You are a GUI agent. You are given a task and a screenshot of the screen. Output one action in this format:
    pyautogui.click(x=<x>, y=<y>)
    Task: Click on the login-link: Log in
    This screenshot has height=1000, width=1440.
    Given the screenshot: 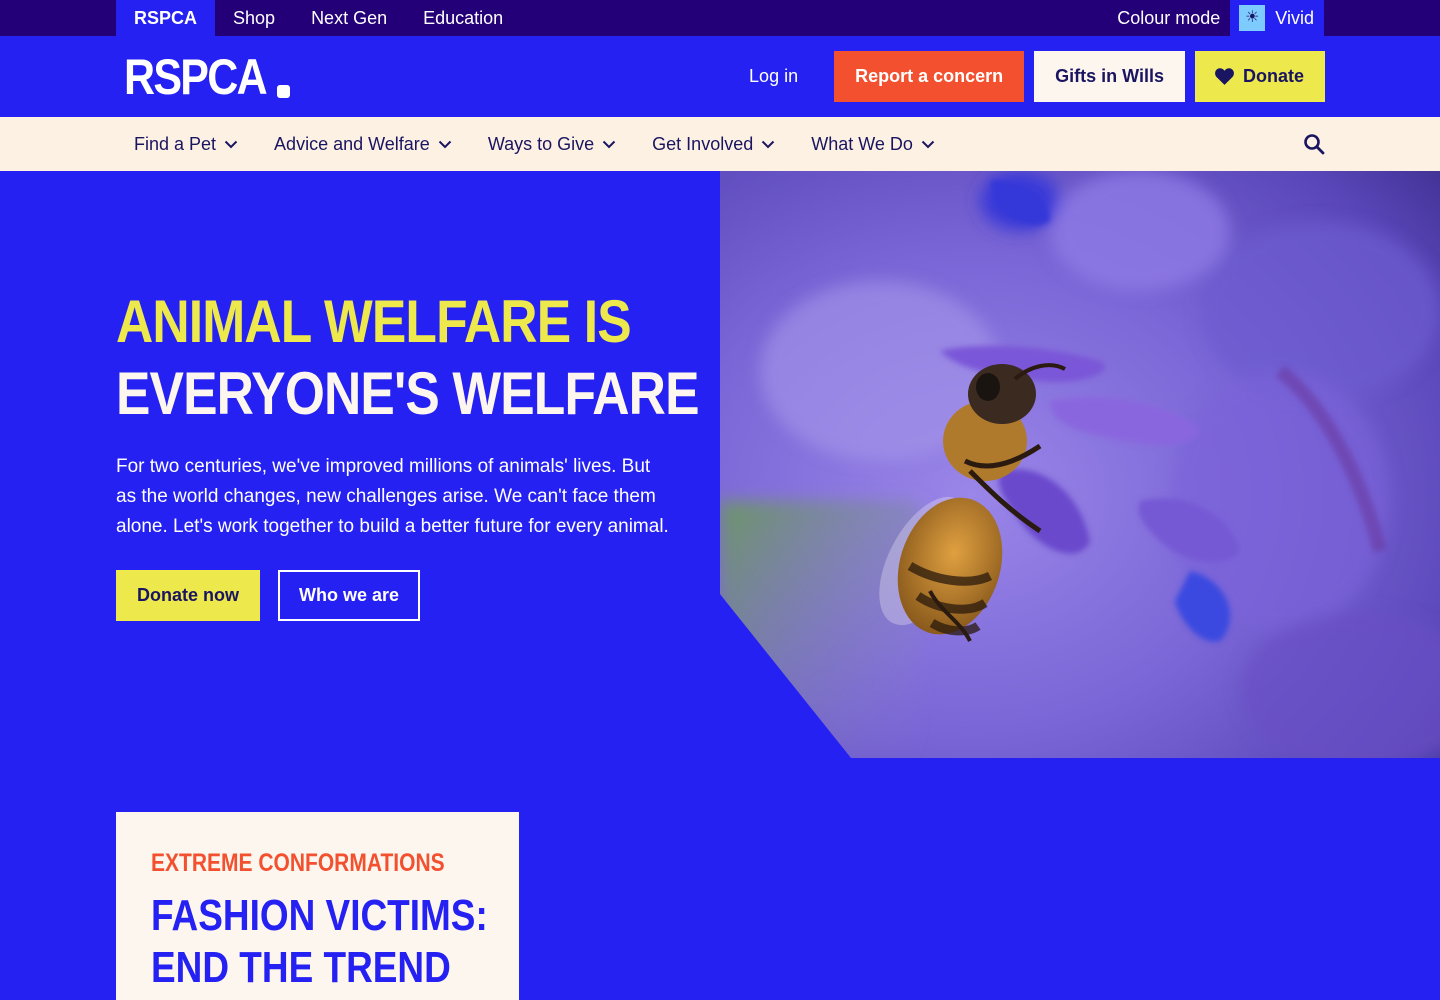 What is the action you would take?
    pyautogui.click(x=773, y=76)
    